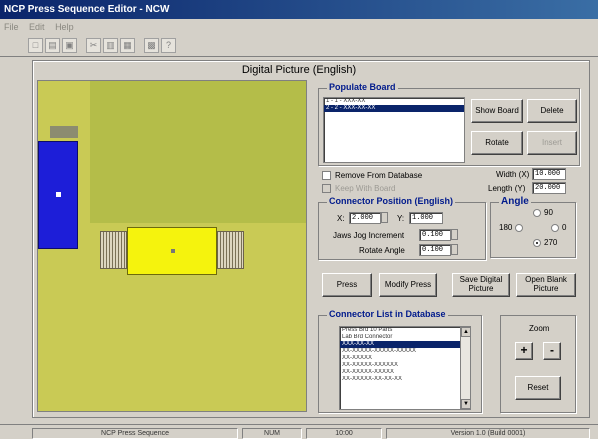 Image resolution: width=598 pixels, height=439 pixels. Describe the element at coordinates (394, 130) in the screenshot. I see `populate-board-list: 1 - 1 - XXX-XX 2 - 2 - XXX-XX-XX` at that location.